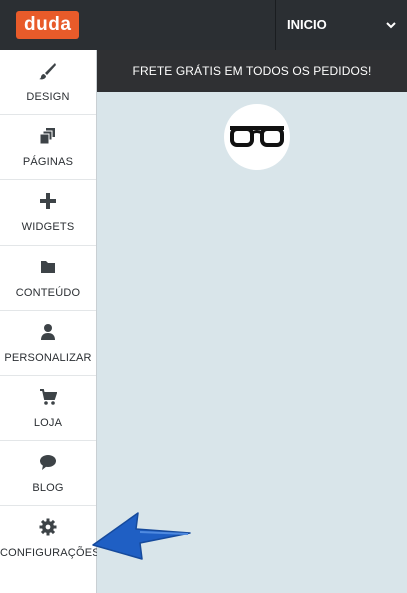 The image size is (407, 593). I want to click on site-logo, so click(257, 137).